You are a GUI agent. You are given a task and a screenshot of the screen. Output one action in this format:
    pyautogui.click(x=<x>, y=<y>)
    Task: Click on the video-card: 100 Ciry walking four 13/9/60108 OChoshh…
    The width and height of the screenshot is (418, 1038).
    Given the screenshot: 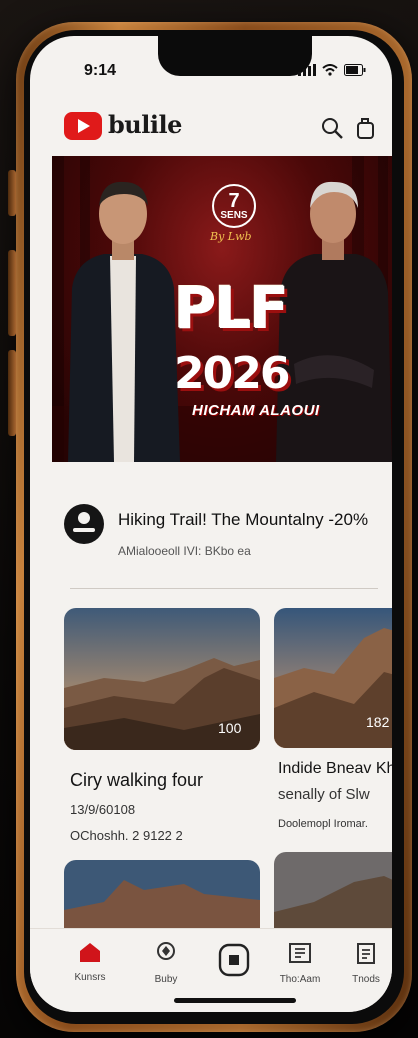 What is the action you would take?
    pyautogui.click(x=163, y=738)
    